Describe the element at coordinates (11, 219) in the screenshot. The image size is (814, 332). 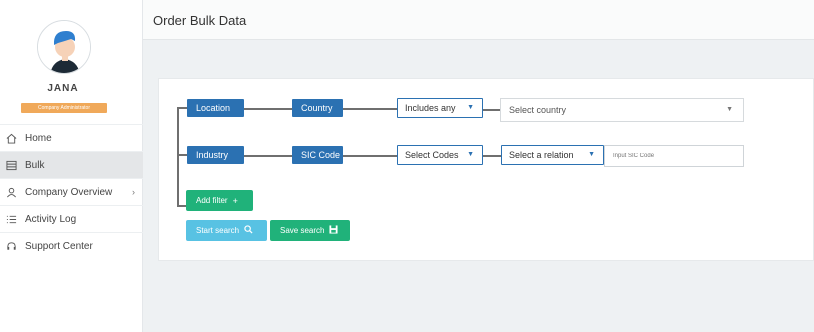
I see `list-icon` at that location.